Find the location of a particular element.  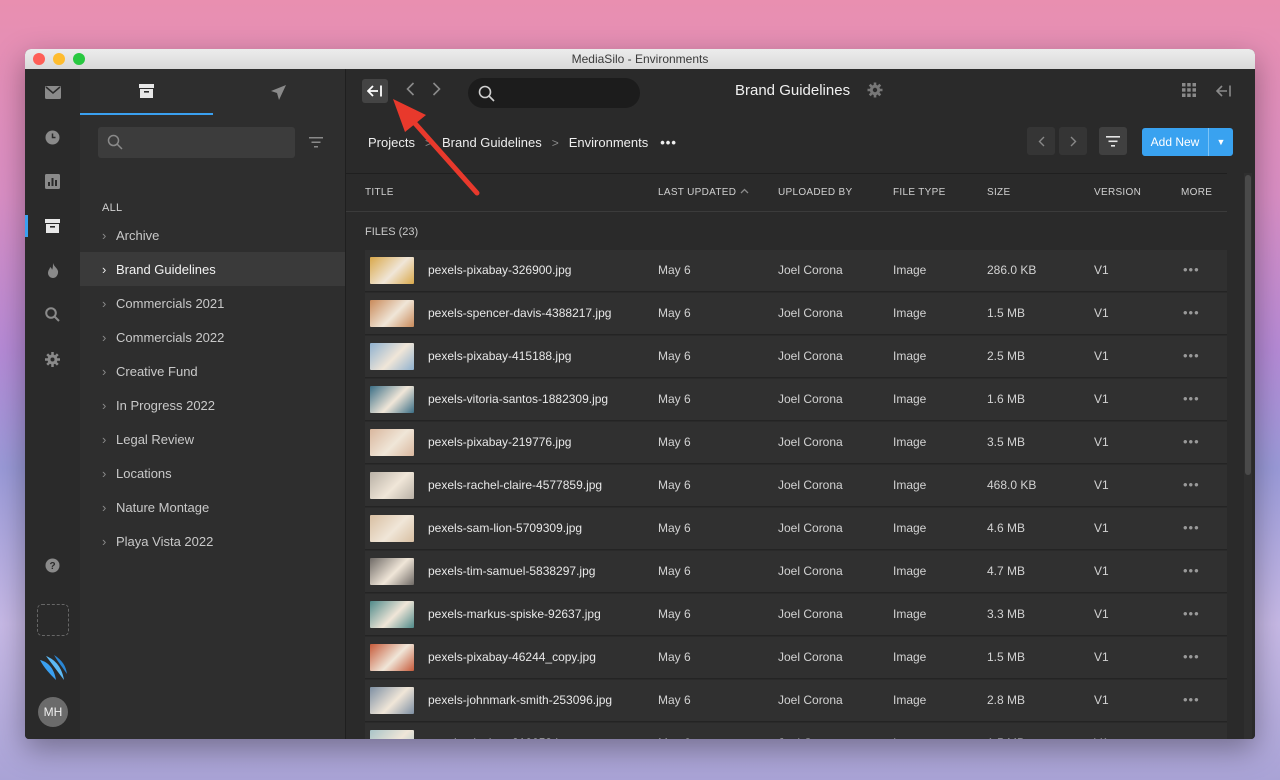

file-name: pexels-pixabay-415188.jpg is located at coordinates (499, 356).